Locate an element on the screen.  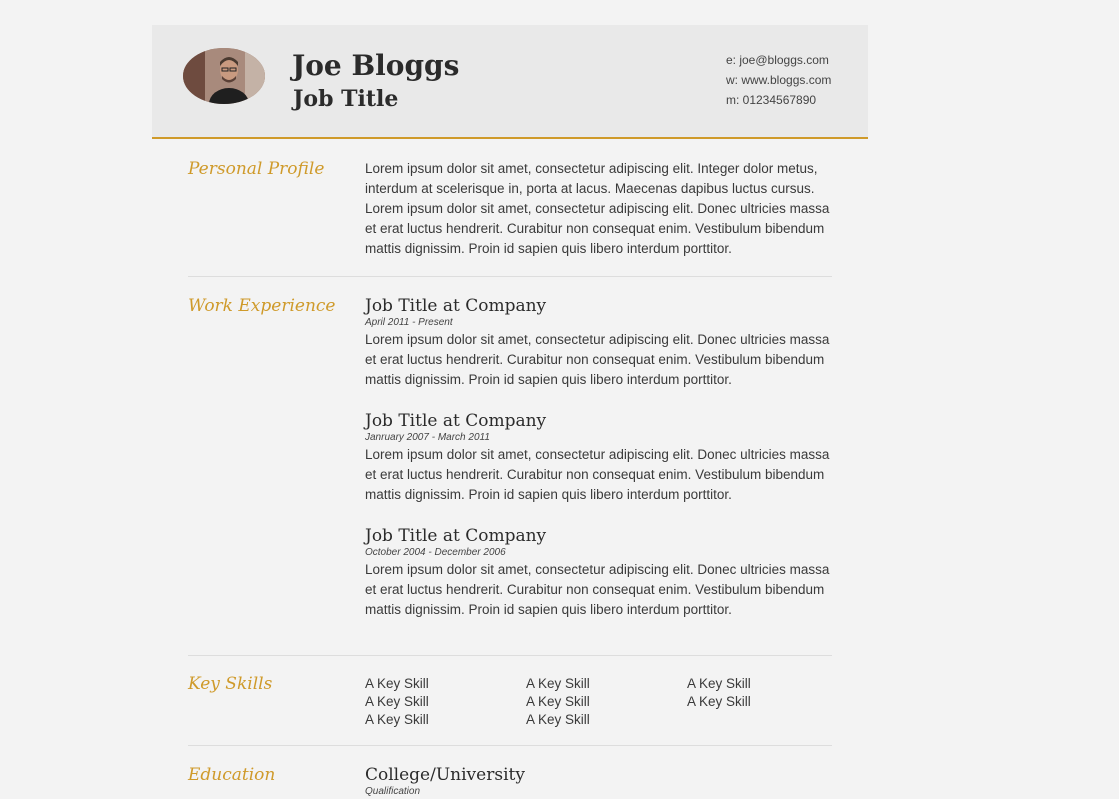
section-title-profile: Personal Profile is located at coordinates (256, 169).